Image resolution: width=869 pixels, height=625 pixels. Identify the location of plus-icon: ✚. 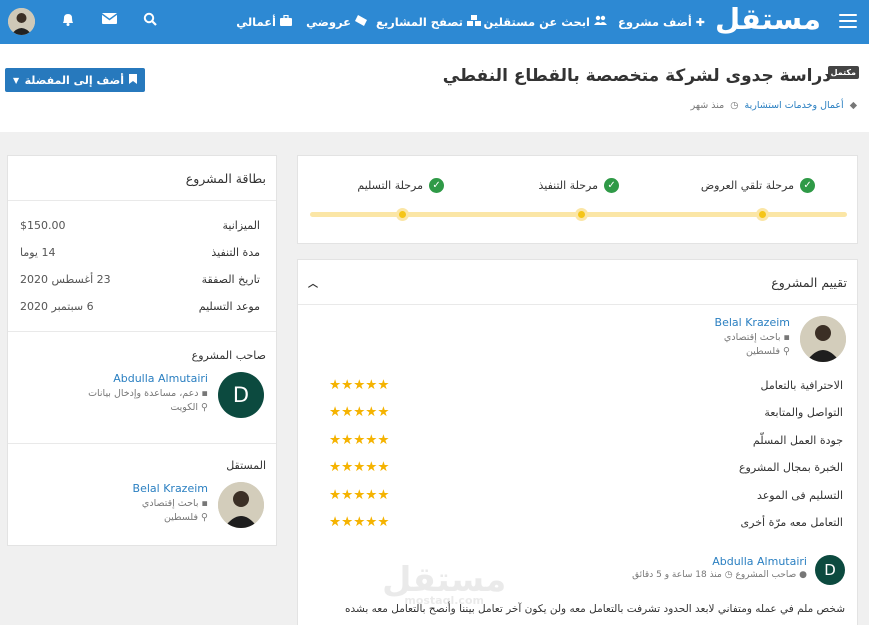
(700, 22).